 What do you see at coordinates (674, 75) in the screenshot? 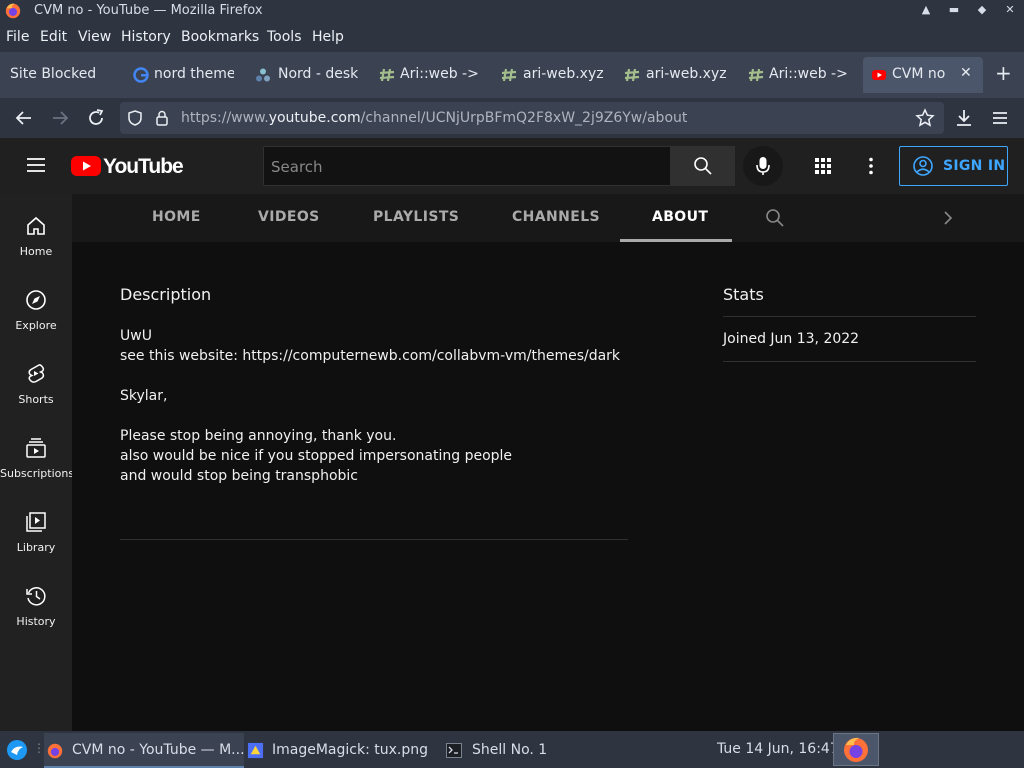
I see `tab-ari-web-3: ari-web.xyz` at bounding box center [674, 75].